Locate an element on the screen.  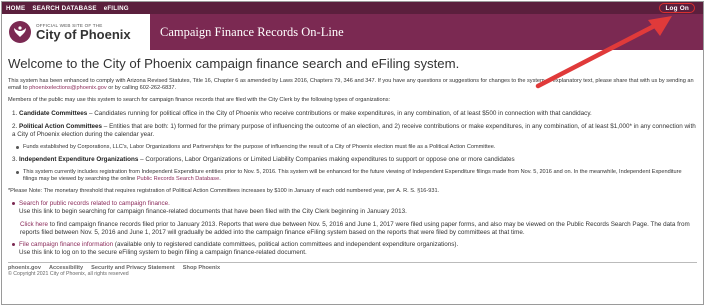
top-nav: HOME SEARCH DATABASE eFILING Log On is located at coordinates (352, 8).